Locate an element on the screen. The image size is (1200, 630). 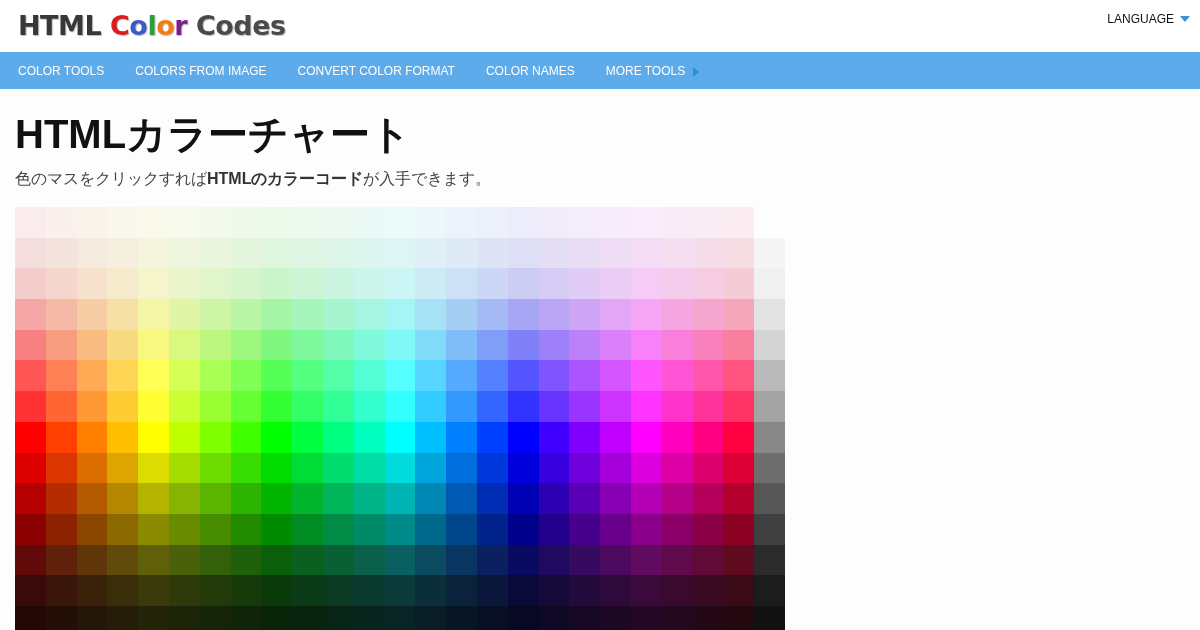
nav-link: COLOR NAMES is located at coordinates (530, 70).